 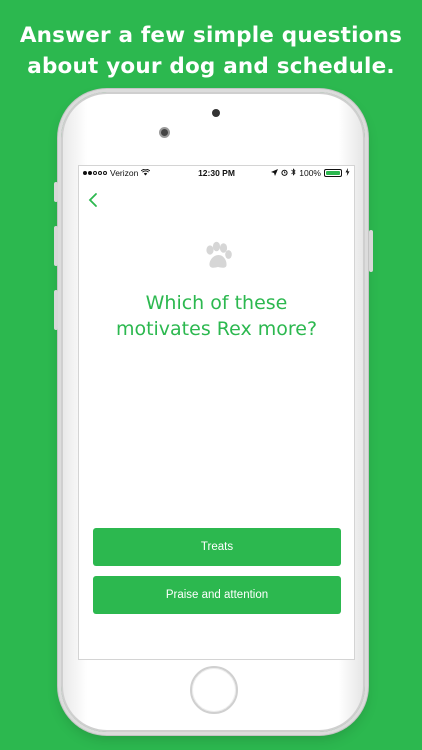 I want to click on battery-percent: 100%, so click(x=310, y=173).